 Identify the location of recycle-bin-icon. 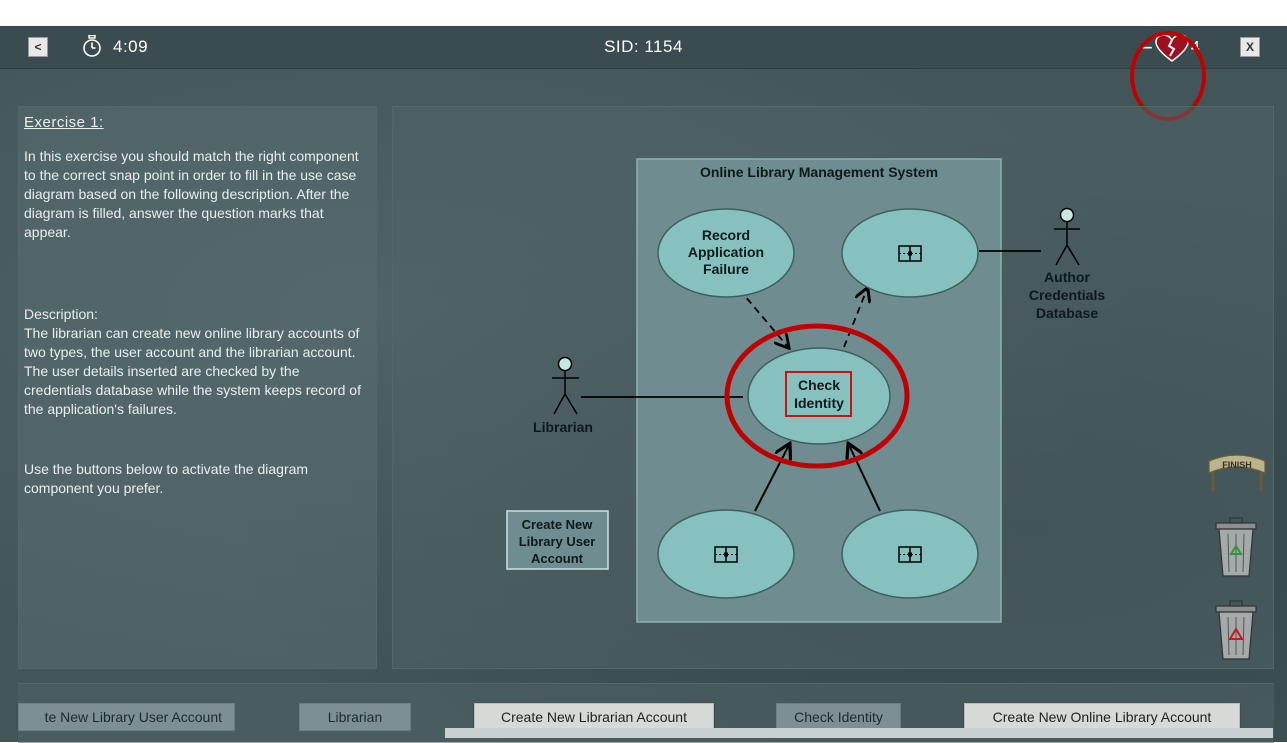
(1236, 547).